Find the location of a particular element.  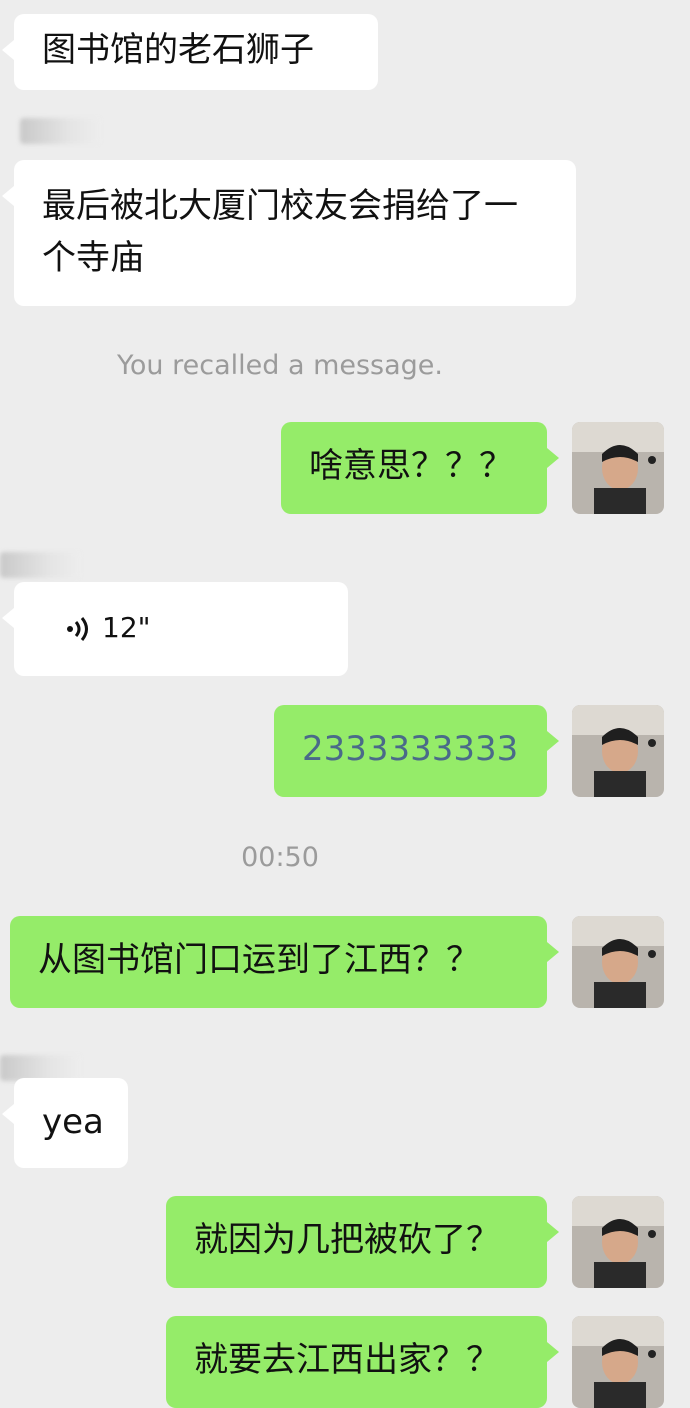

message-text: 从图书馆门口运到了江西？？ is located at coordinates (259, 960).